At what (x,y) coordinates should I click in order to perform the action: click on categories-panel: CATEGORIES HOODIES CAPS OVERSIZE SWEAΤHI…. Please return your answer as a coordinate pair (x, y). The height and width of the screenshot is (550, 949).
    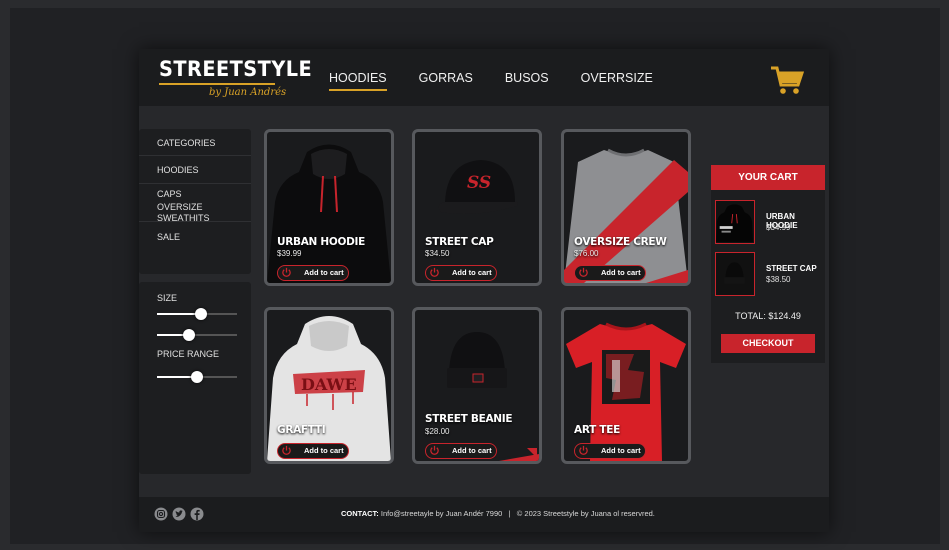
    Looking at the image, I should click on (195, 201).